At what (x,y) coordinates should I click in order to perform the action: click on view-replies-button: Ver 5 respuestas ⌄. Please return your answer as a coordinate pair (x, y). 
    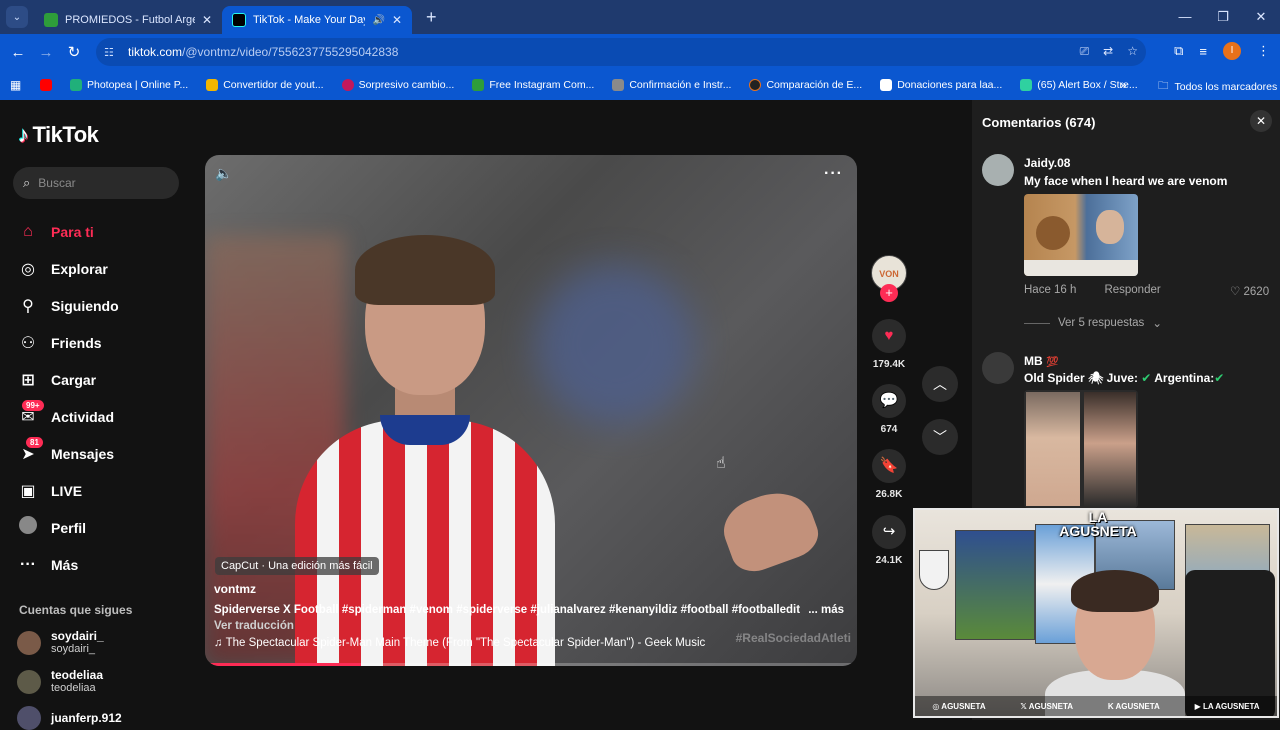
    Looking at the image, I should click on (1093, 323).